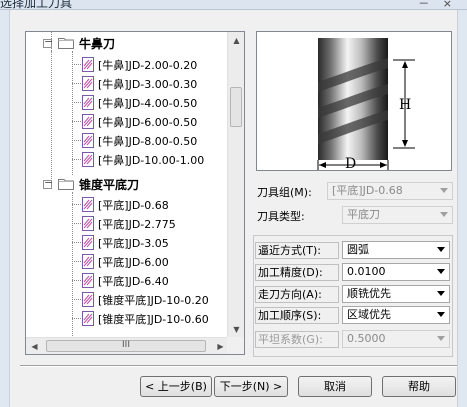  I want to click on tool-type-value: 平底刀, so click(363, 214).